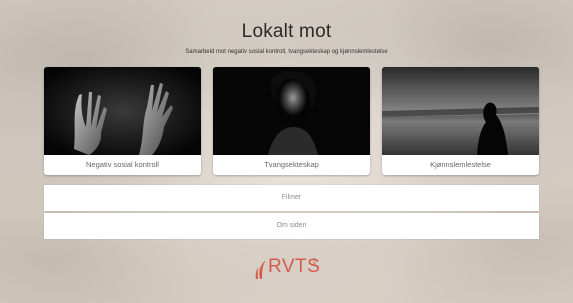  I want to click on card-tvangsekteskap: Tvangsekteskap, so click(291, 121).